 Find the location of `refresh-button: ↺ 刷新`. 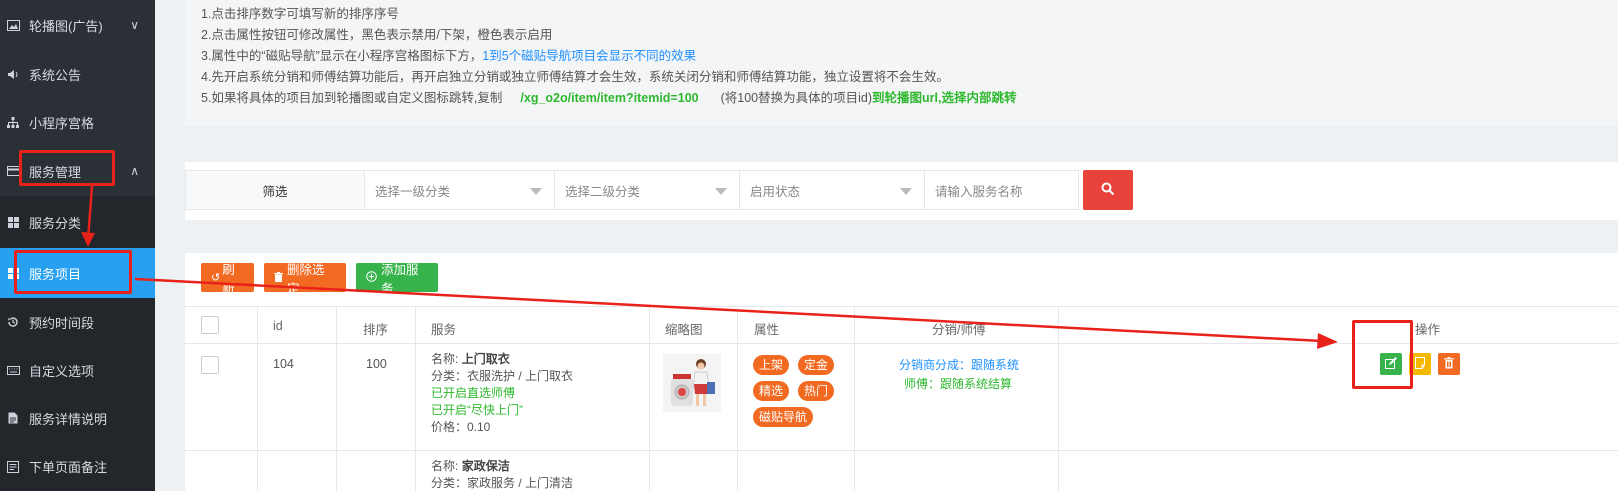

refresh-button: ↺ 刷新 is located at coordinates (227, 279).